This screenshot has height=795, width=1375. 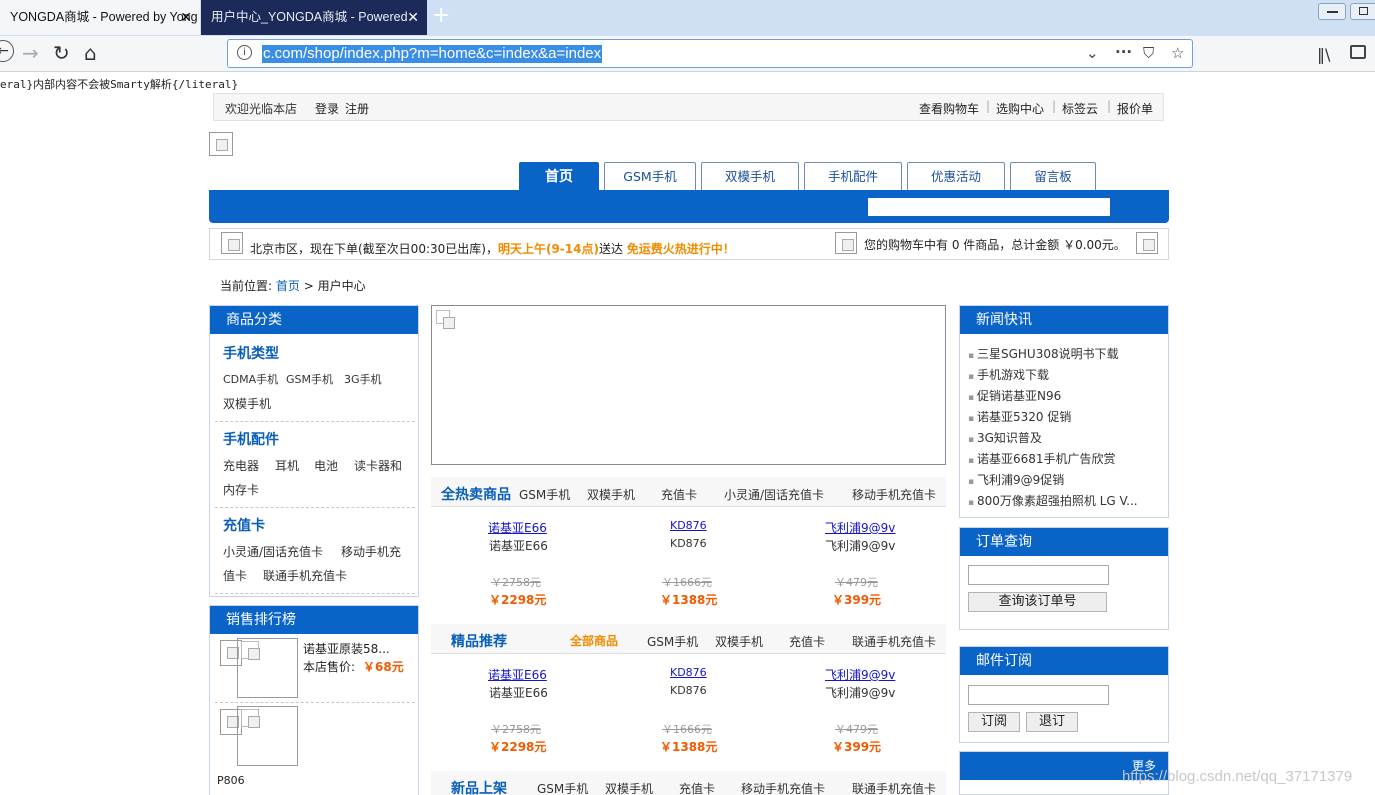 What do you see at coordinates (241, 465) in the screenshot?
I see `category-link: 充电器` at bounding box center [241, 465].